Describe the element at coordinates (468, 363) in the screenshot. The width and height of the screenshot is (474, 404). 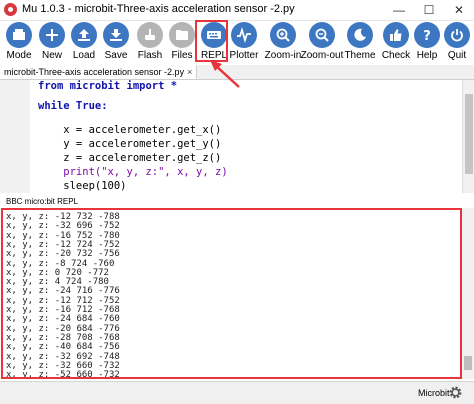
I see `repl-scroll-thumb` at that location.